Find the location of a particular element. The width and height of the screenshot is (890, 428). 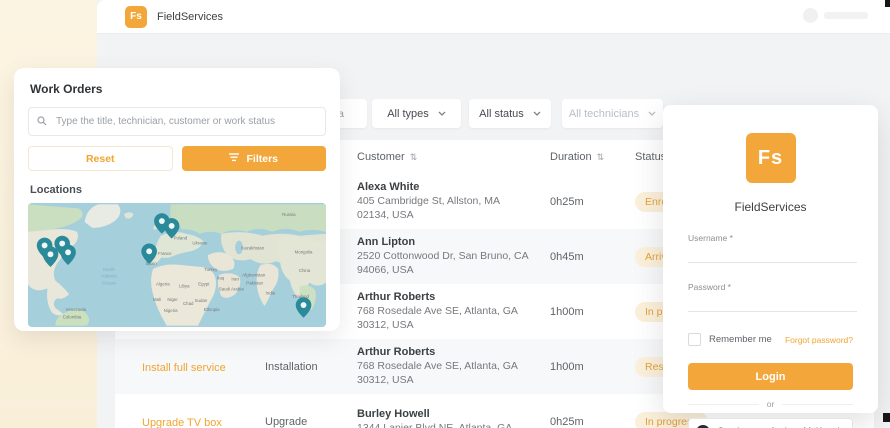

map-country-label: Chad is located at coordinates (188, 303).